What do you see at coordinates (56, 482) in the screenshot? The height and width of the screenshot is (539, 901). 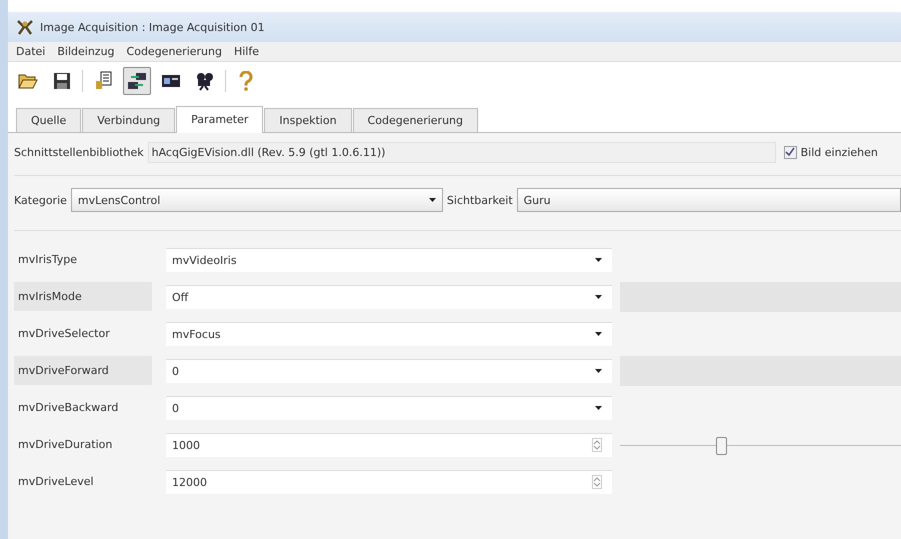 I see `parameter-label: mvDriveLevel` at bounding box center [56, 482].